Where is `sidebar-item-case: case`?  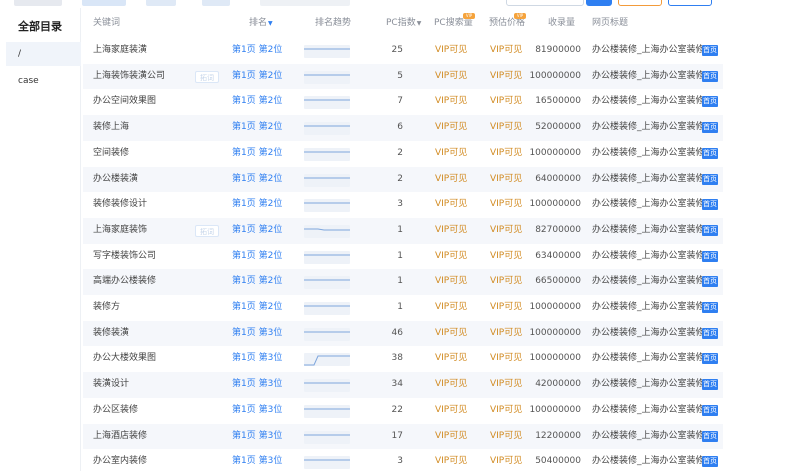
sidebar-item-case: case is located at coordinates (43, 81).